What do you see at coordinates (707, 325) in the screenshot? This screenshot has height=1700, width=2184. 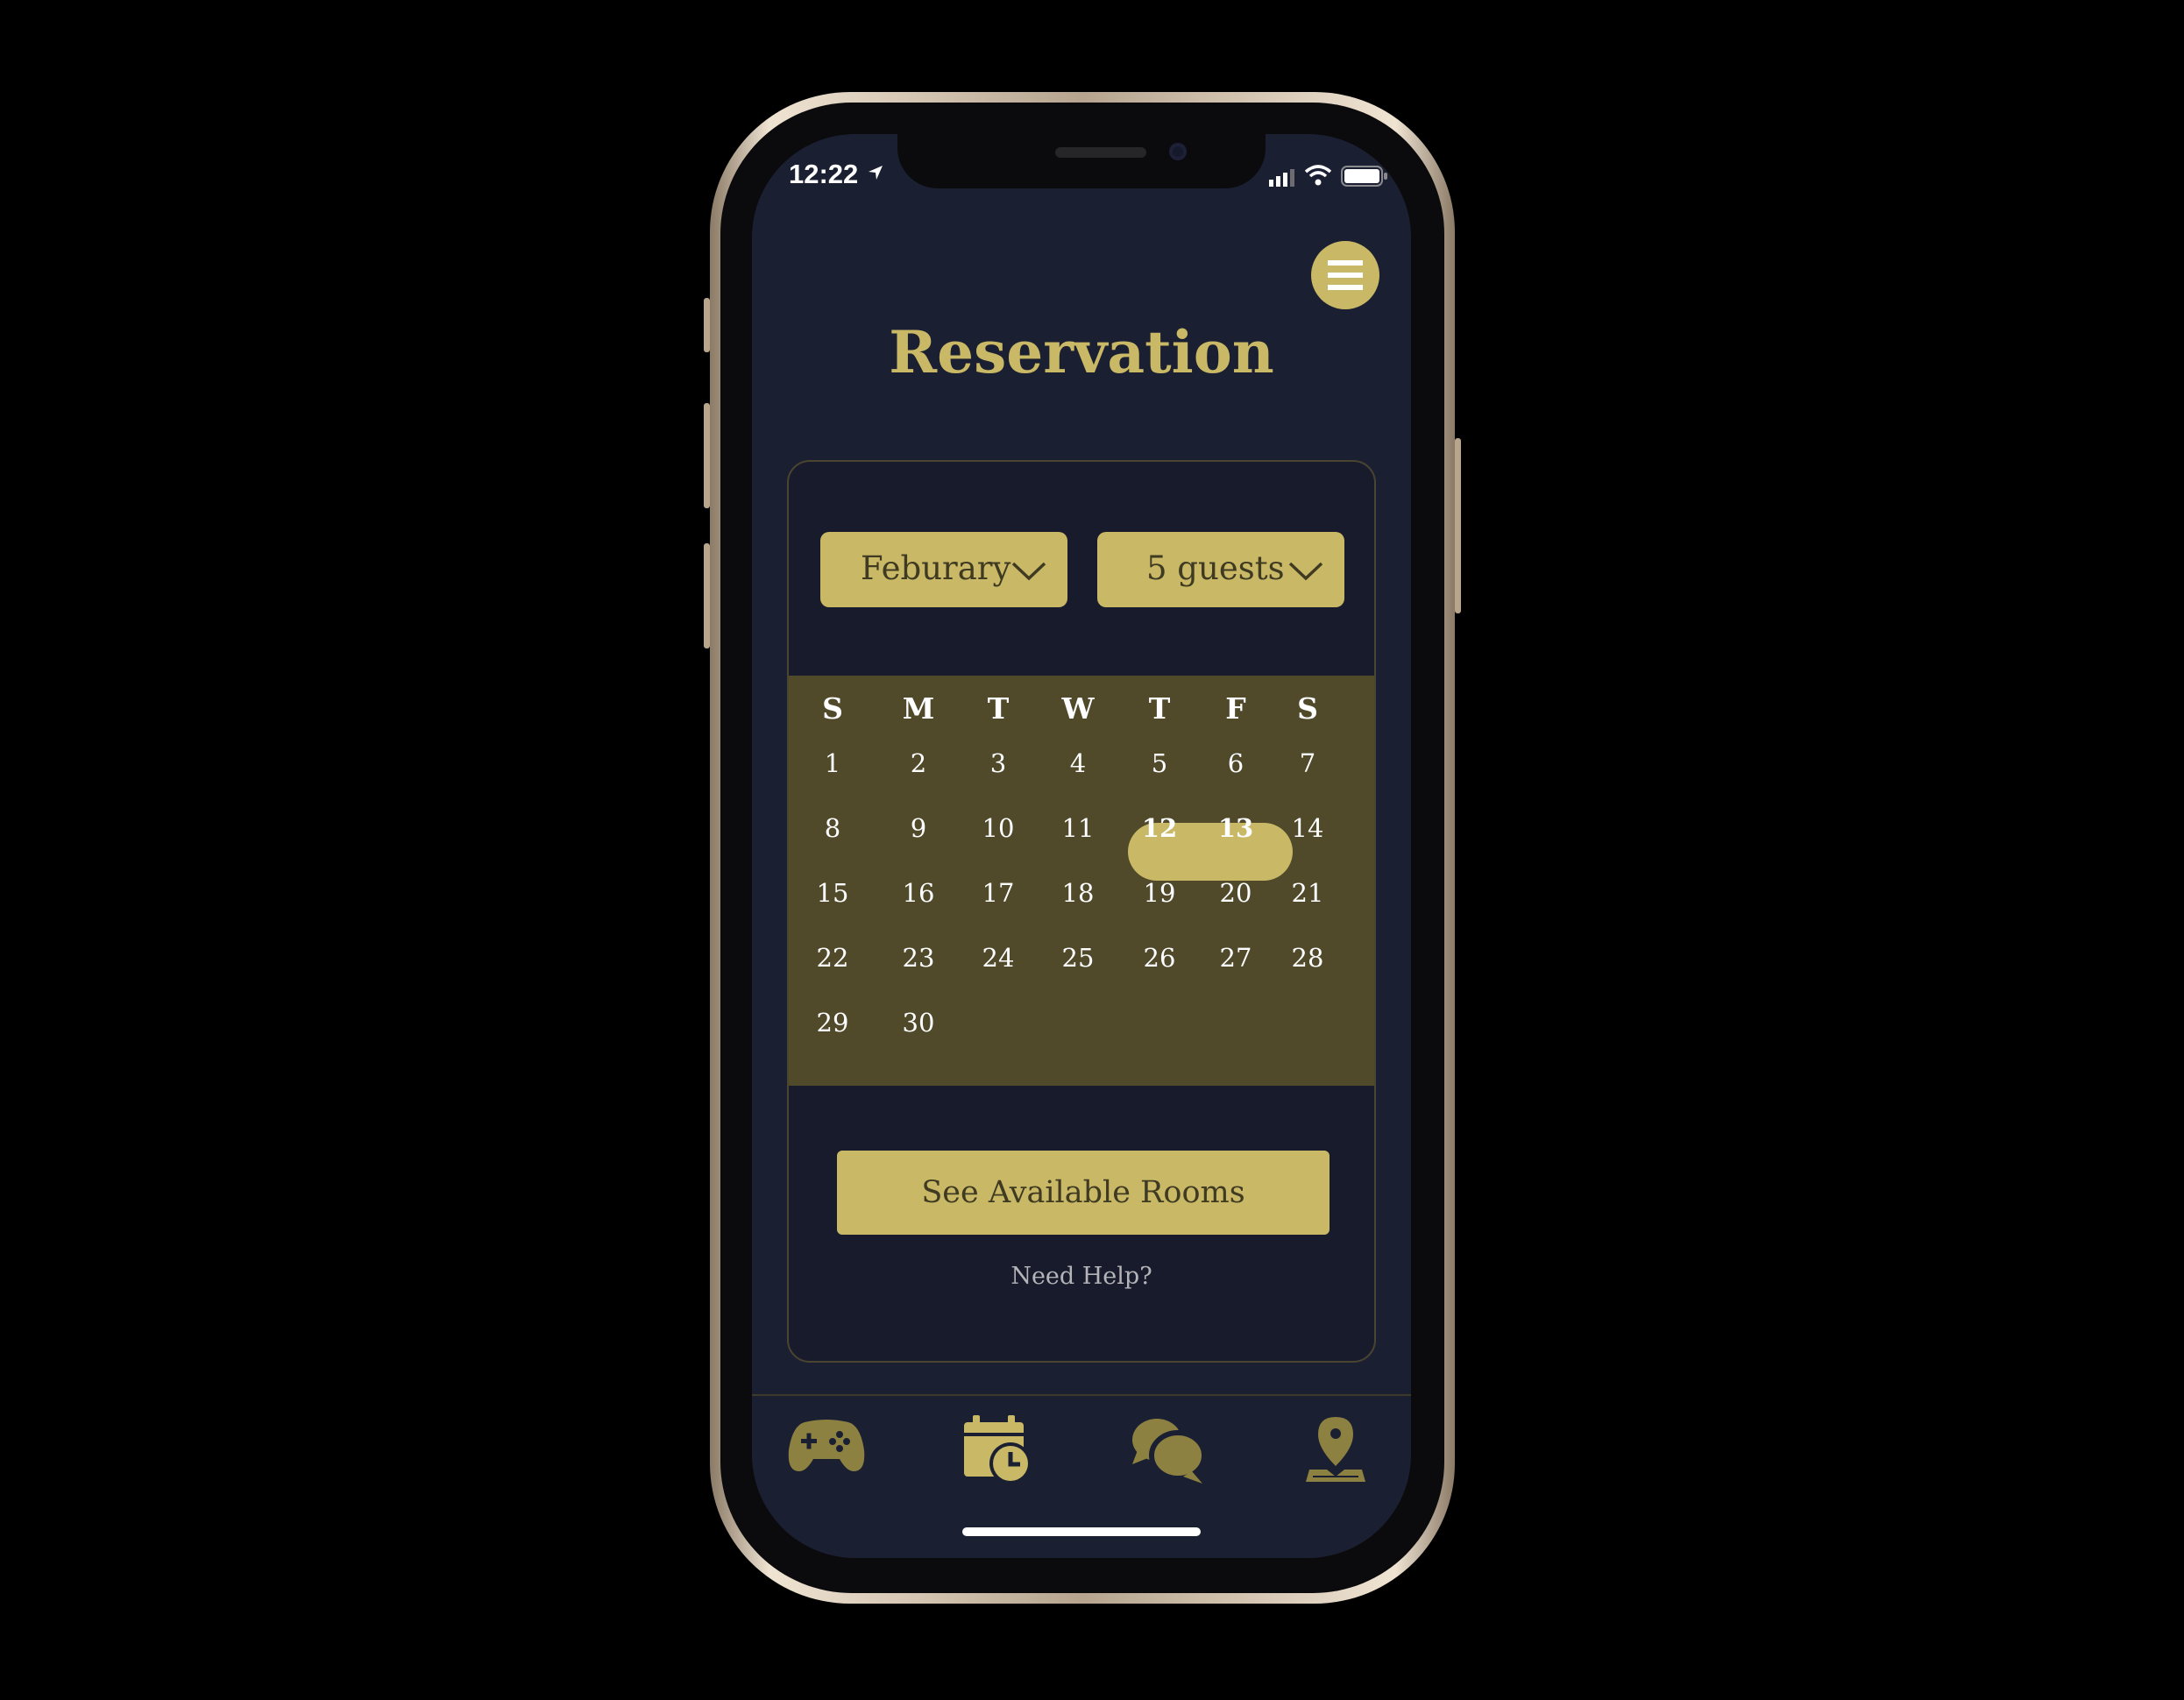 I see `mute-switch` at bounding box center [707, 325].